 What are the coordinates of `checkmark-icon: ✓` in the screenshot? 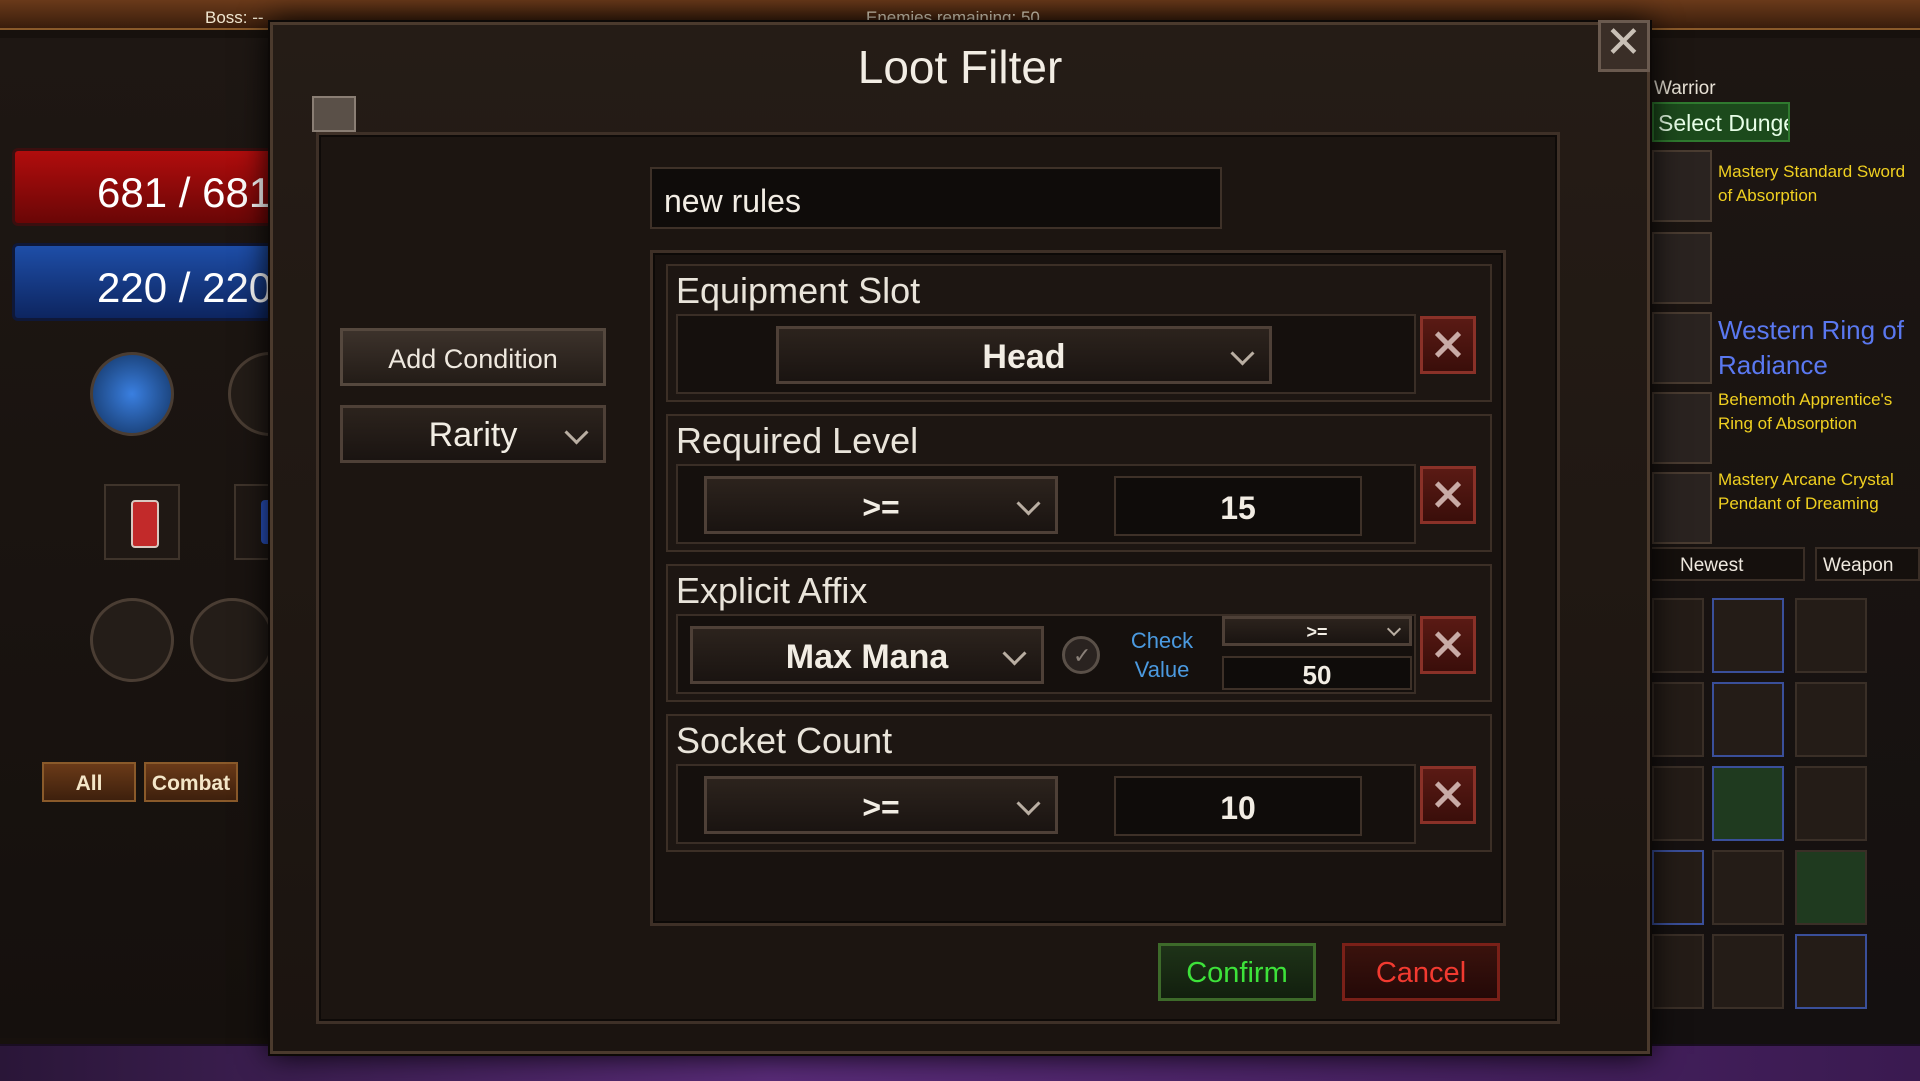 It's located at (1082, 655).